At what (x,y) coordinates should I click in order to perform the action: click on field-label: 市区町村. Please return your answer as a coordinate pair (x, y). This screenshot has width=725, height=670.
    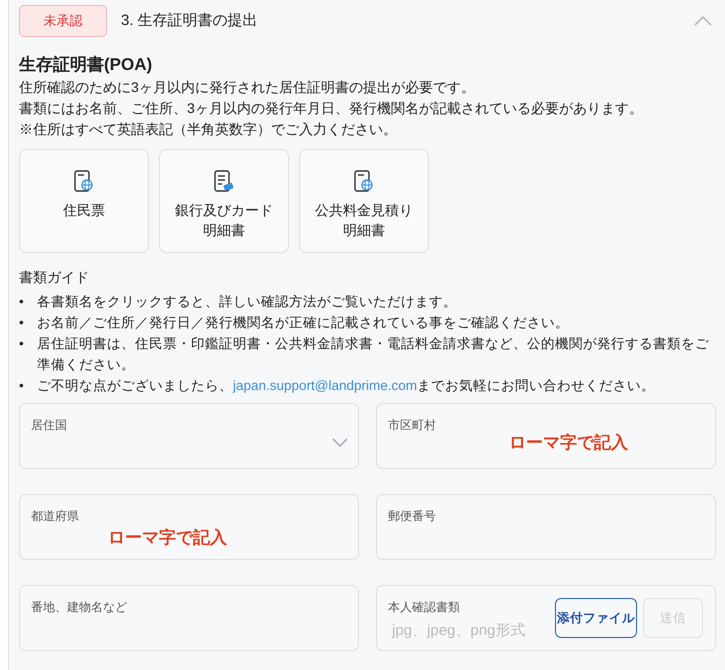
    Looking at the image, I should click on (412, 425).